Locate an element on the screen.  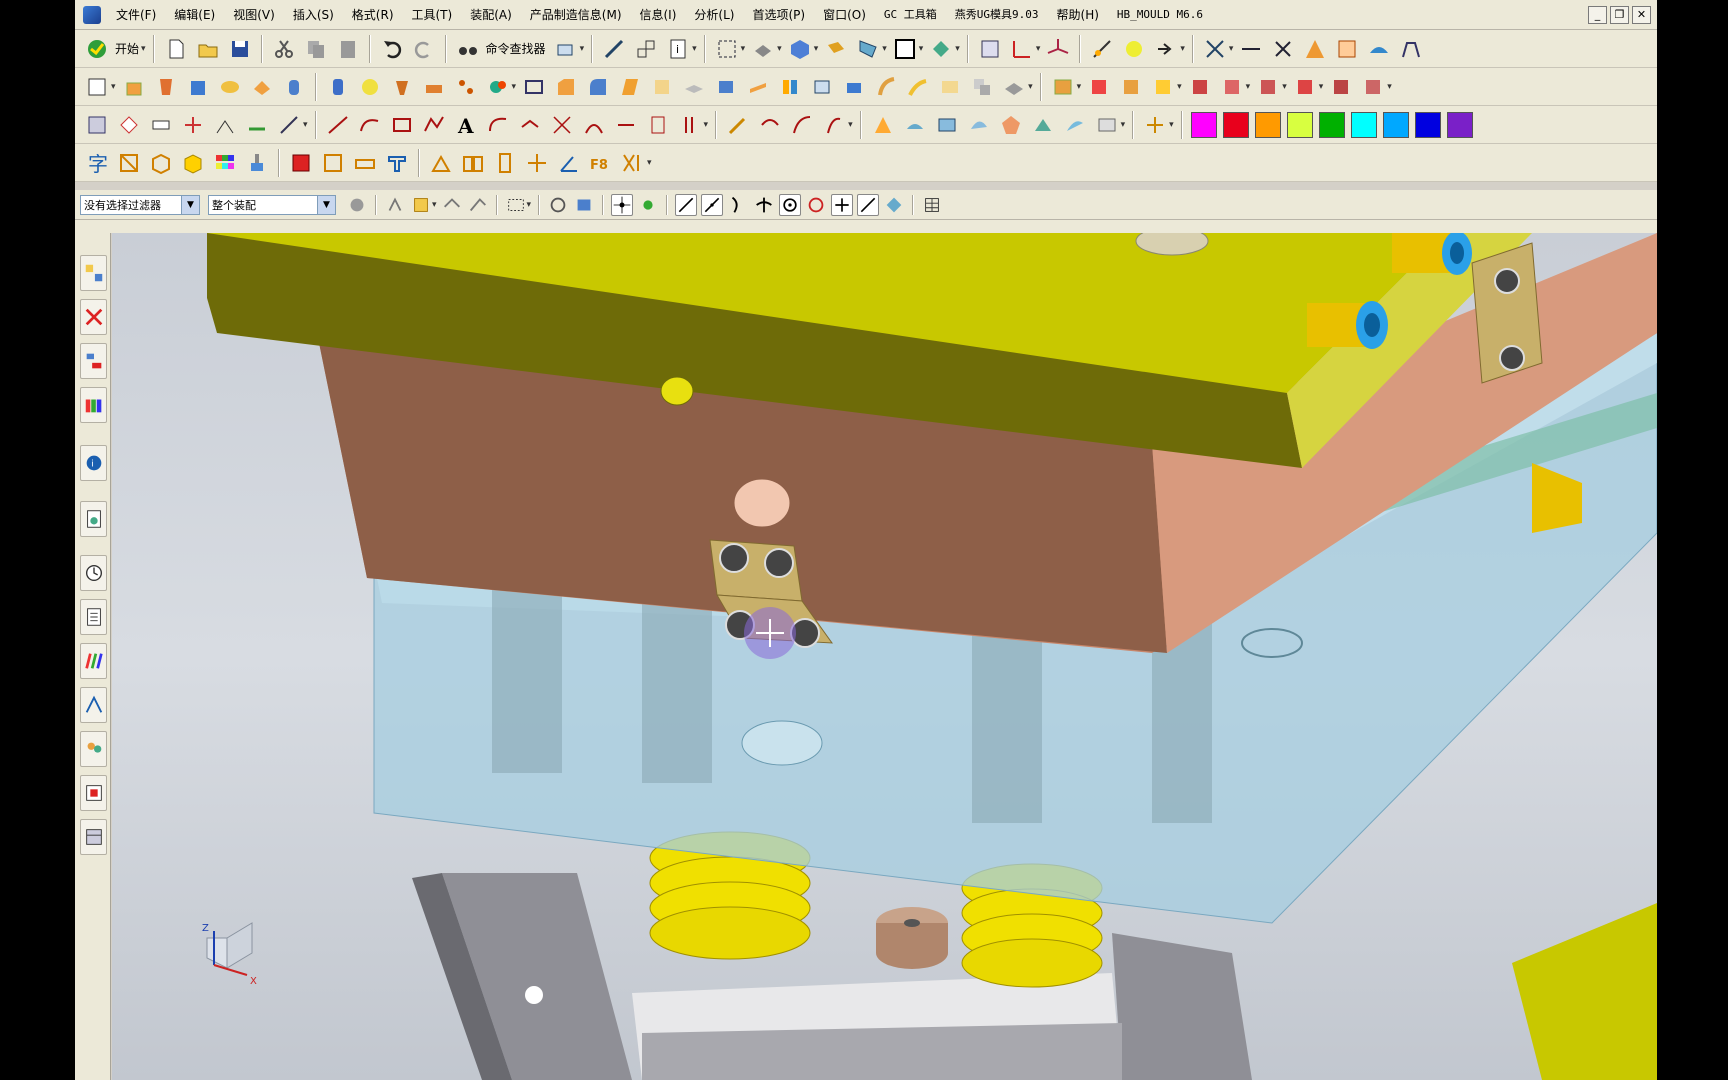
pocket-icon is located at coordinates (402, 87).